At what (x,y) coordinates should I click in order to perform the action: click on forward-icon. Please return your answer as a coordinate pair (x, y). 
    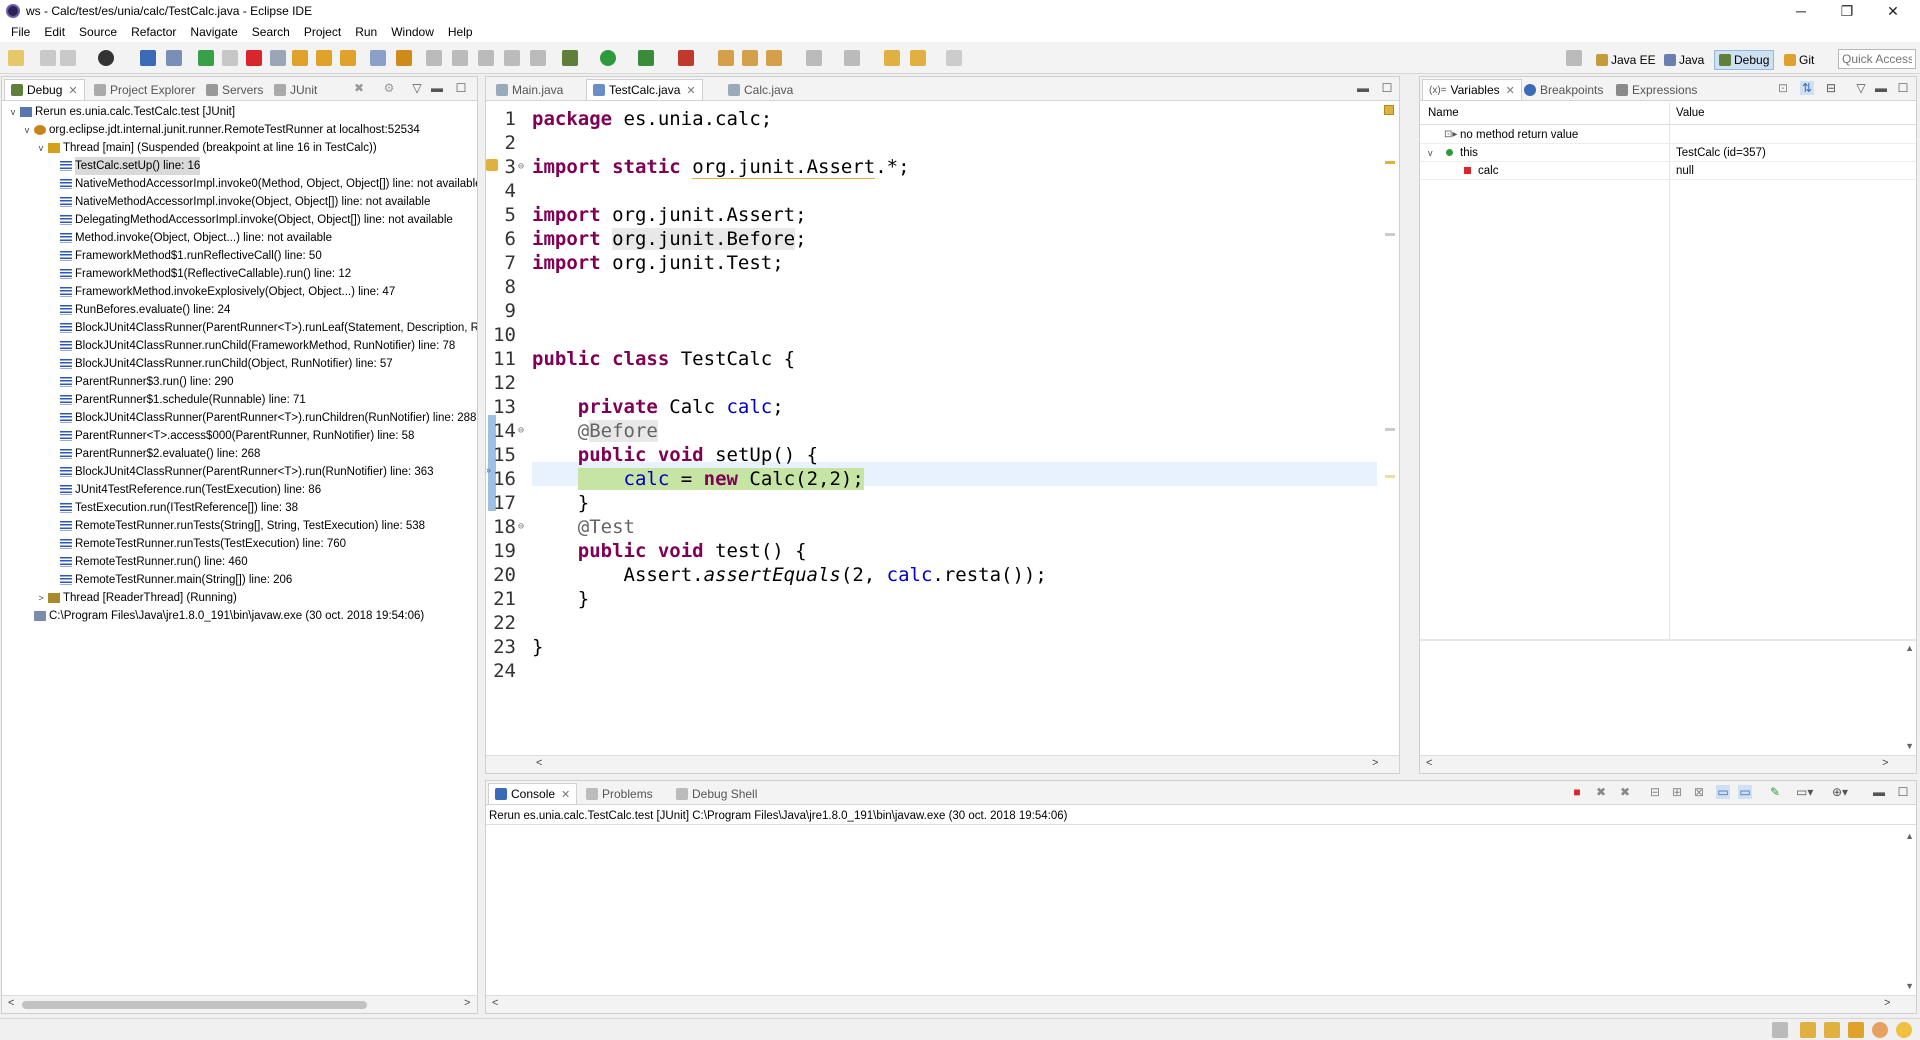
    Looking at the image, I should click on (954, 58).